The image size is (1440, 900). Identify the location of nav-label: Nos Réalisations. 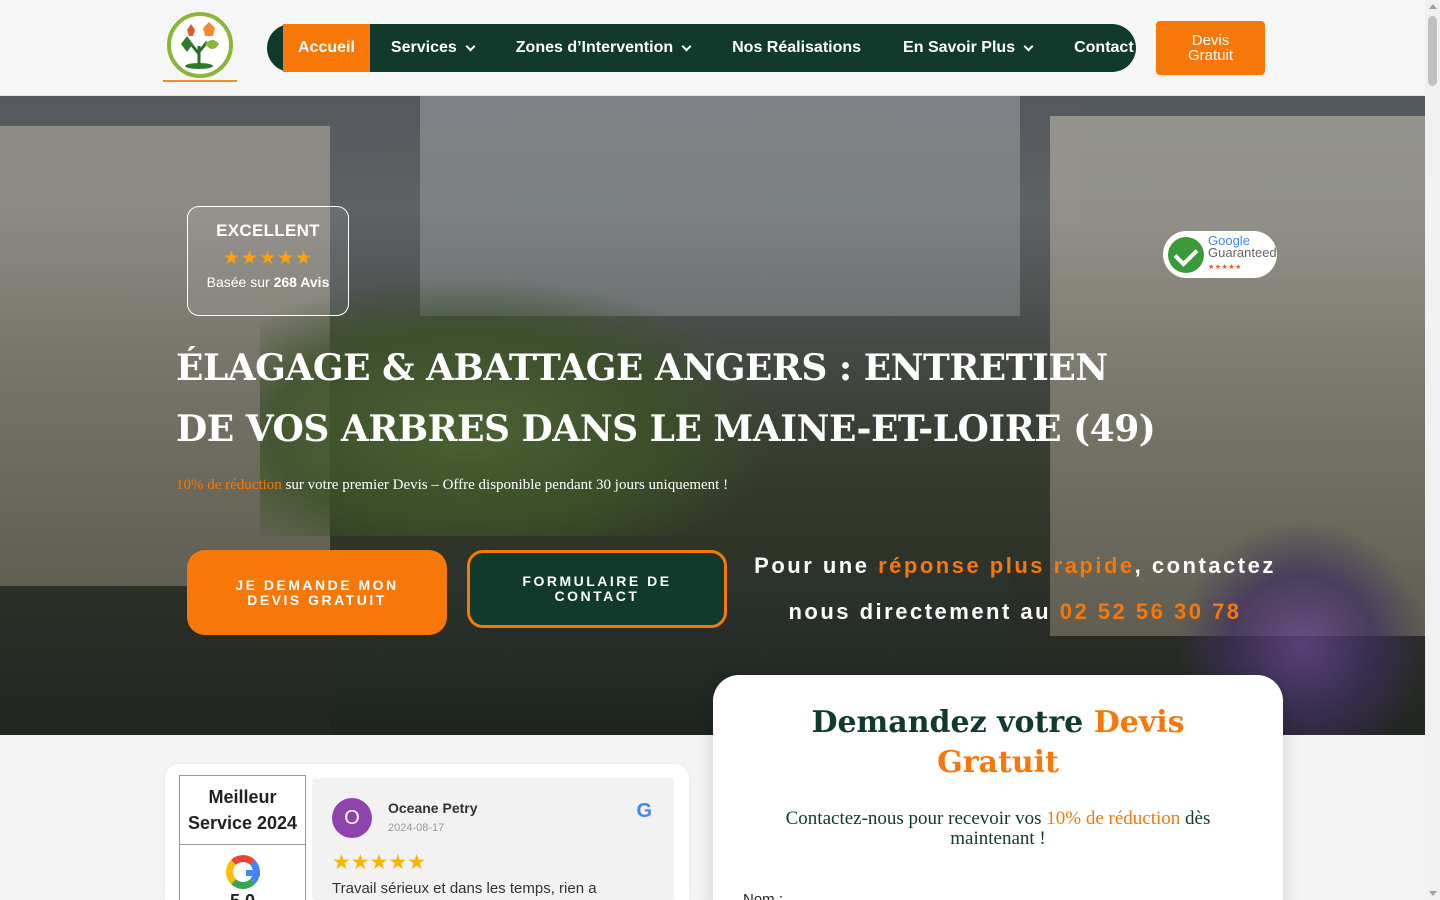
(797, 47).